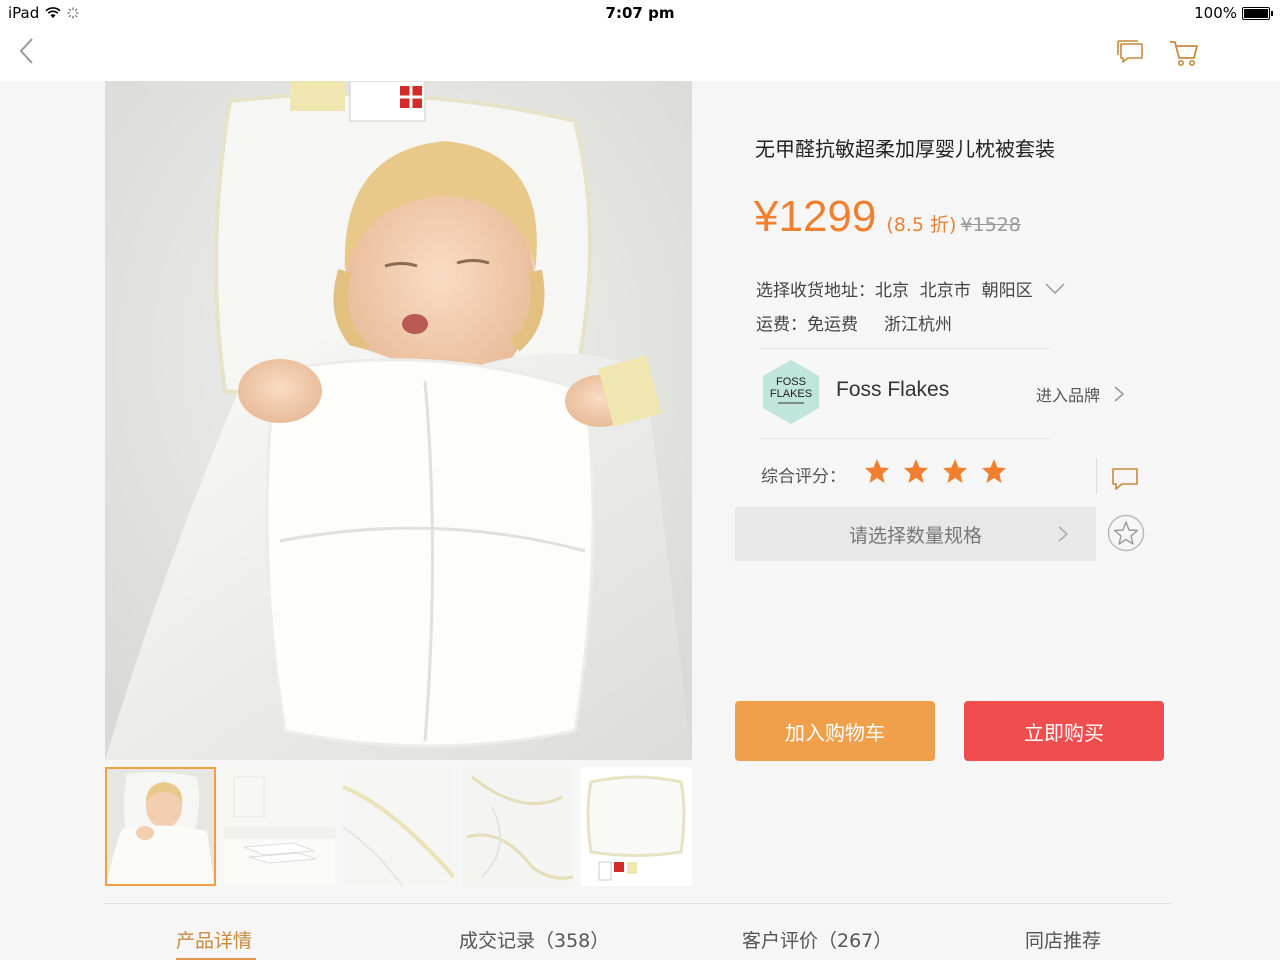 The image size is (1280, 960). Describe the element at coordinates (921, 225) in the screenshot. I see `discount-label: (8.5 折)` at that location.